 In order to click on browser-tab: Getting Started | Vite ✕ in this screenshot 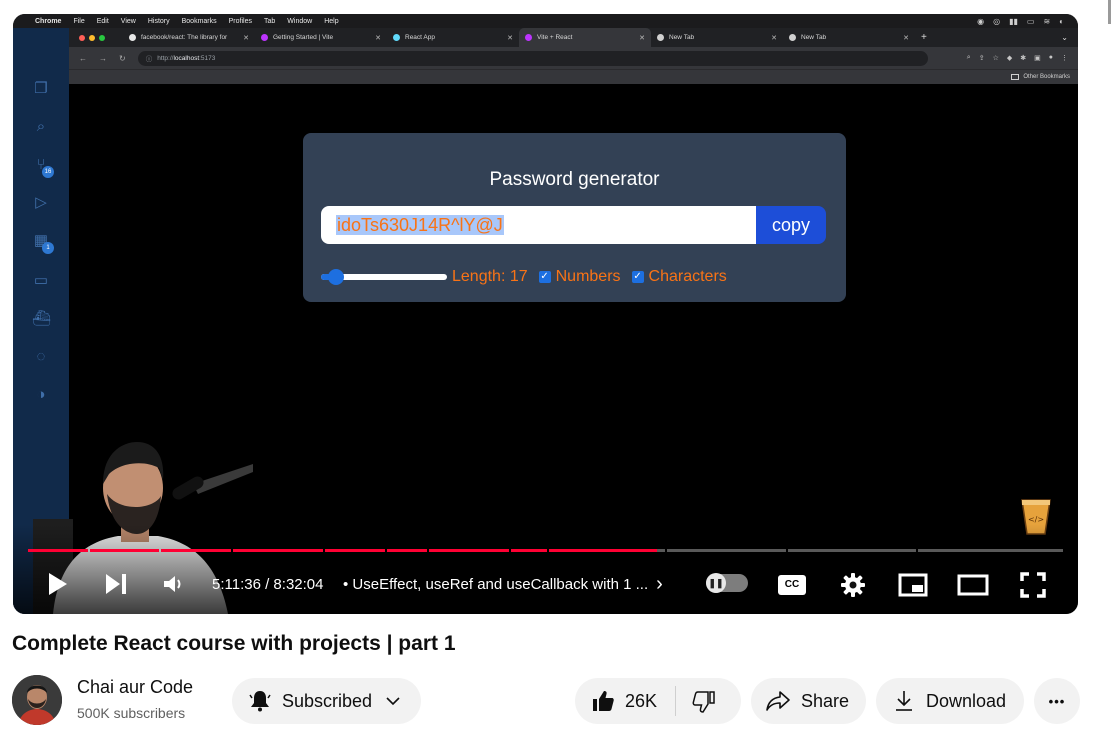, I will do `click(321, 37)`.